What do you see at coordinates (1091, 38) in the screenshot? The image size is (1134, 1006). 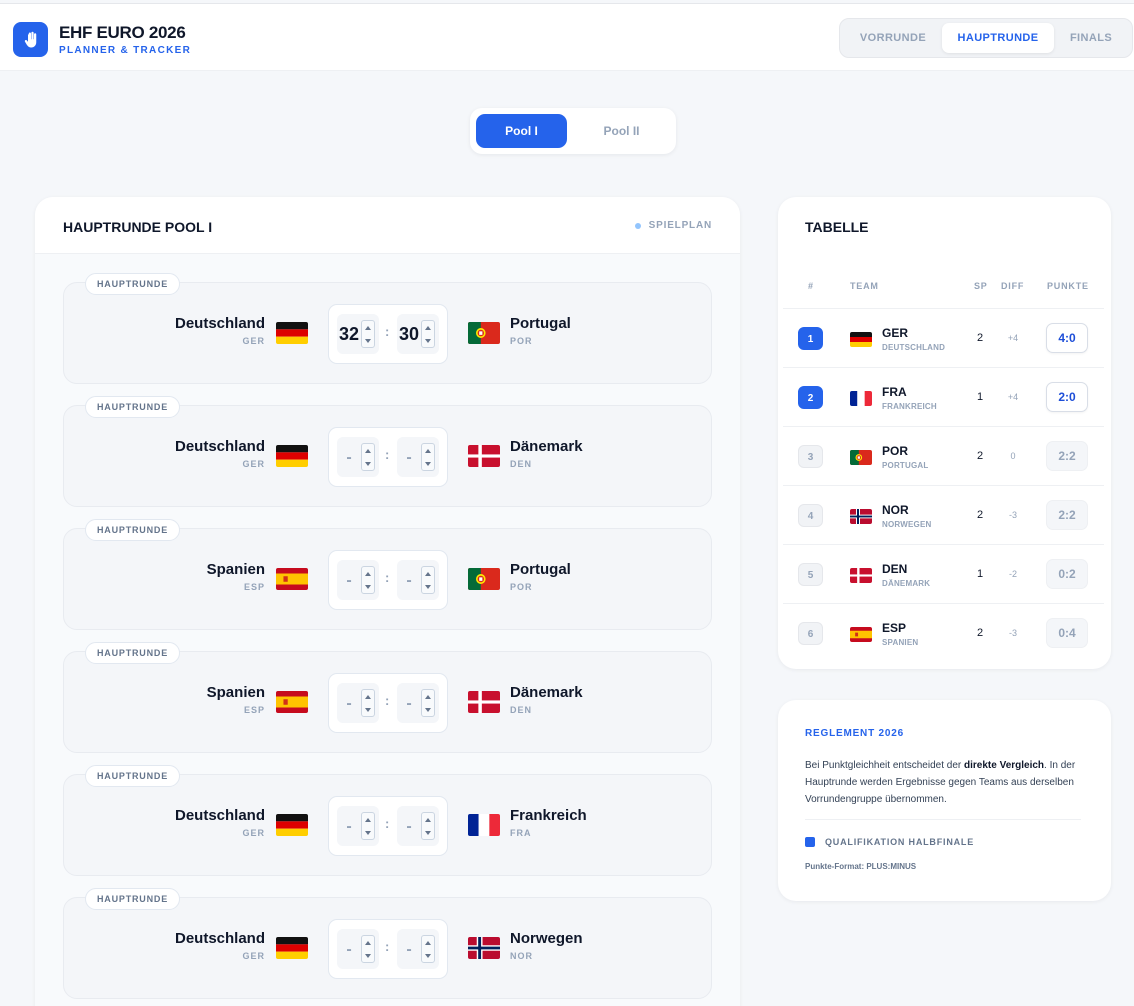 I see `tab-finals: FINALS` at bounding box center [1091, 38].